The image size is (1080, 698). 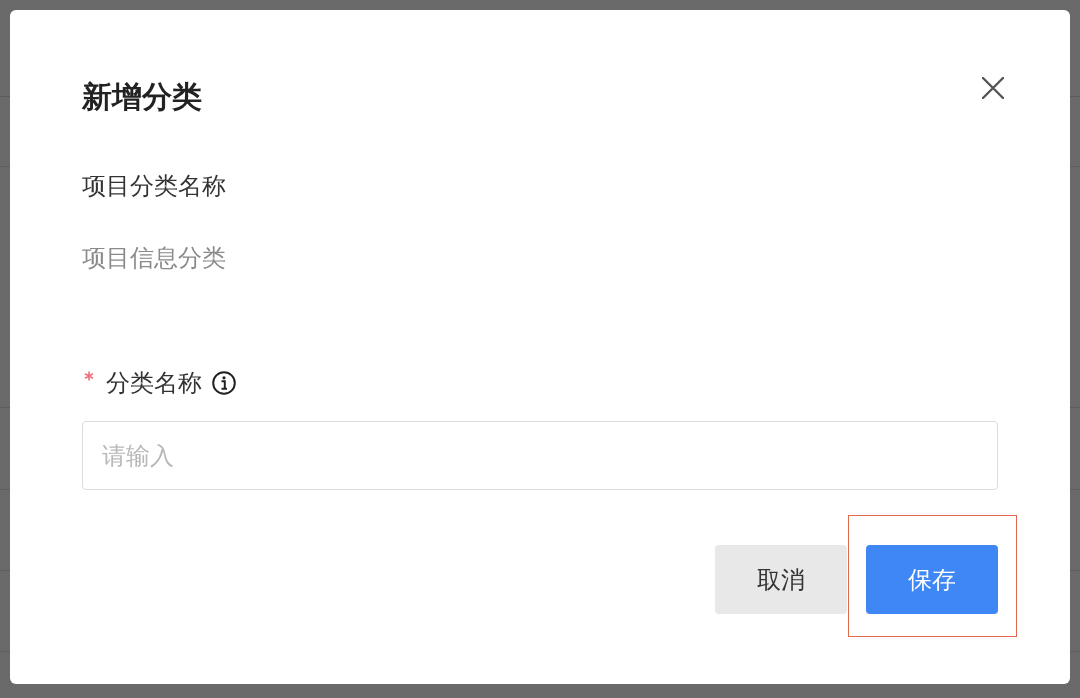 I want to click on dialog-title: 新增分类, so click(x=142, y=97).